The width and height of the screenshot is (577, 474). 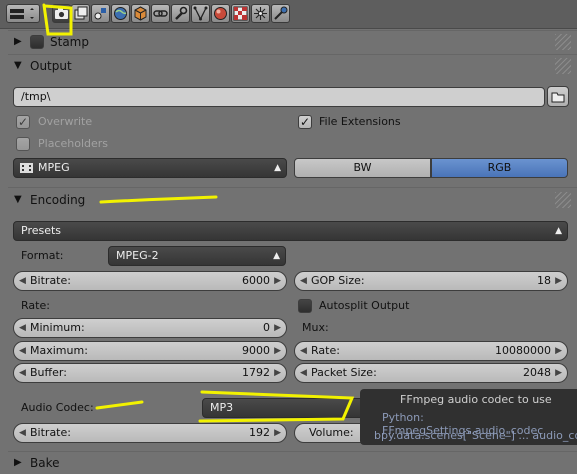 I want to click on render-camera-icon, so click(x=61, y=13).